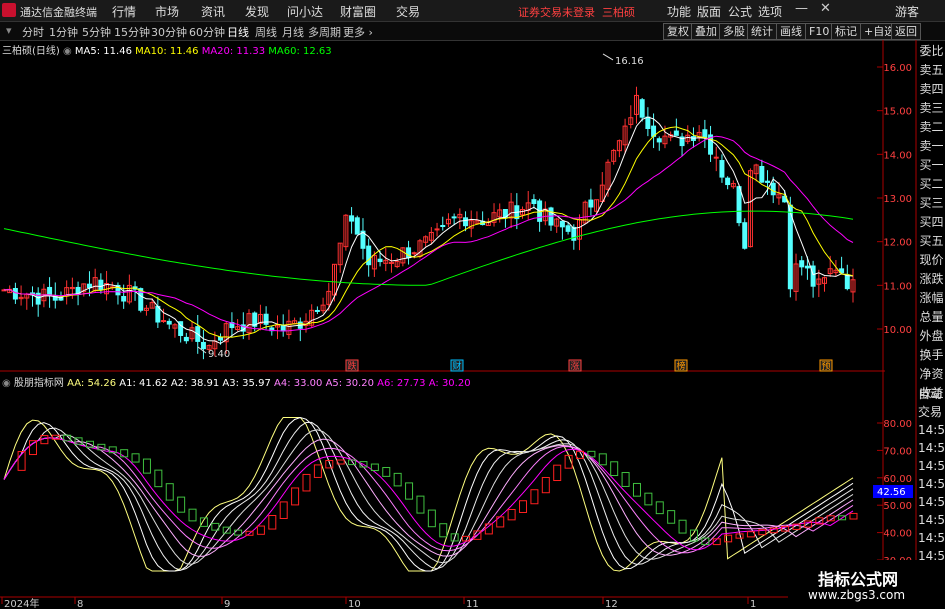 Image resolution: width=945 pixels, height=609 pixels. I want to click on sidebar-item-10: 买五, so click(931, 241).